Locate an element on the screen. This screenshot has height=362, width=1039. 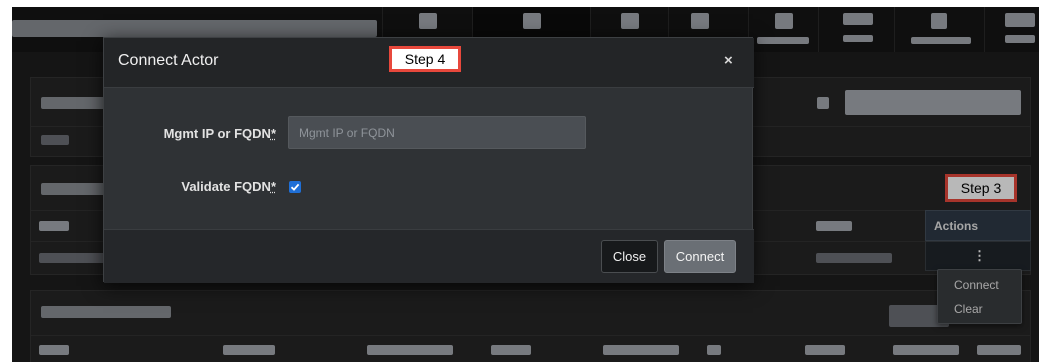
validate-fqdn-checkbox is located at coordinates (295, 187).